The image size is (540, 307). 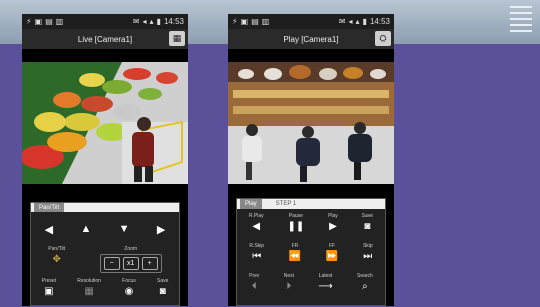 What do you see at coordinates (383, 38) in the screenshot?
I see `live-camera-icon: ⛭` at bounding box center [383, 38].